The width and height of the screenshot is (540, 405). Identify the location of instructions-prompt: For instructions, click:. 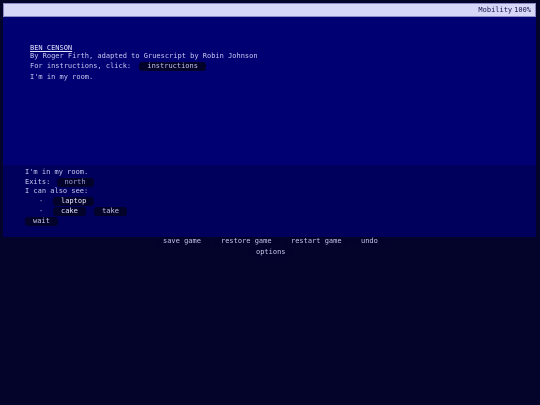
(81, 66).